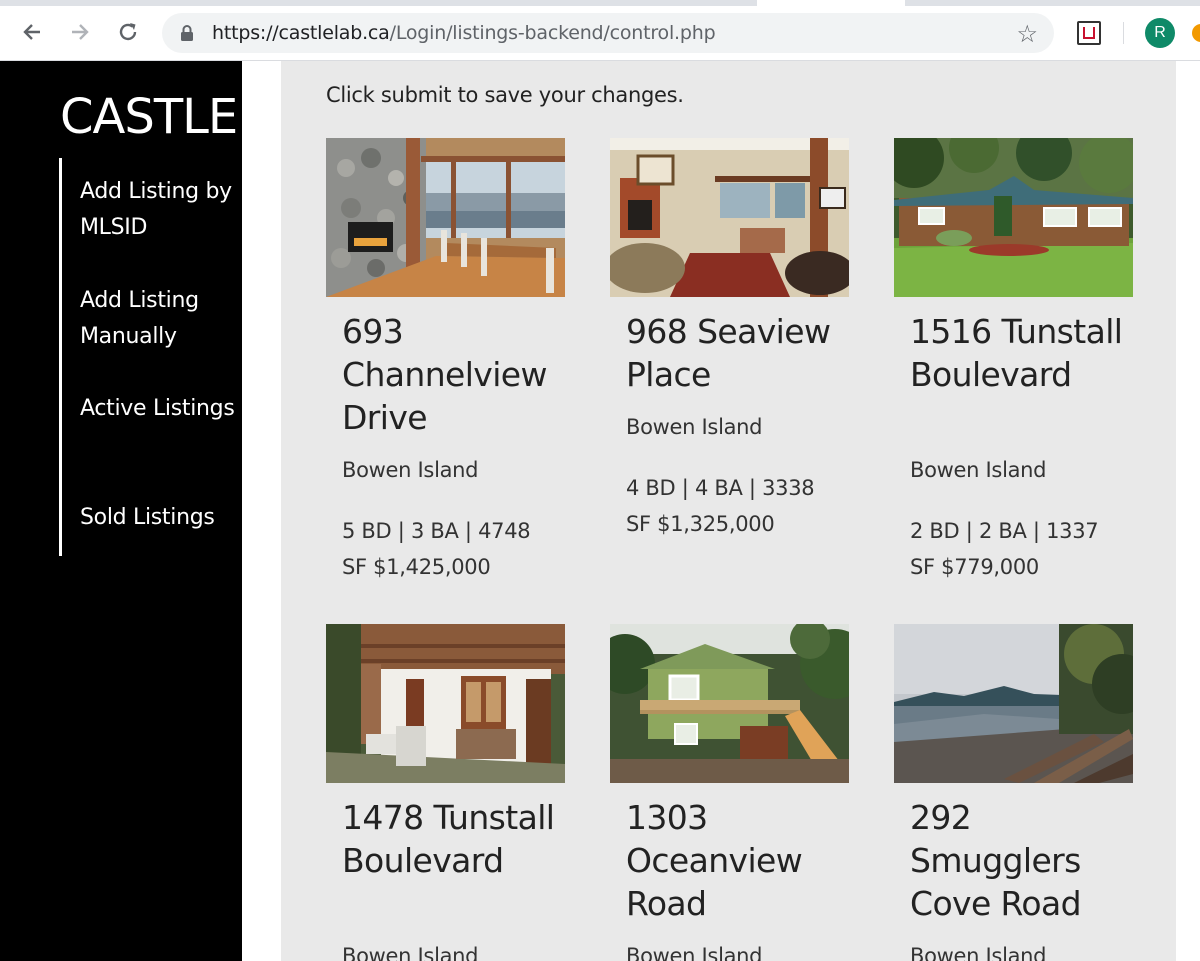  Describe the element at coordinates (729, 217) in the screenshot. I see `listing-photo-living-room` at that location.